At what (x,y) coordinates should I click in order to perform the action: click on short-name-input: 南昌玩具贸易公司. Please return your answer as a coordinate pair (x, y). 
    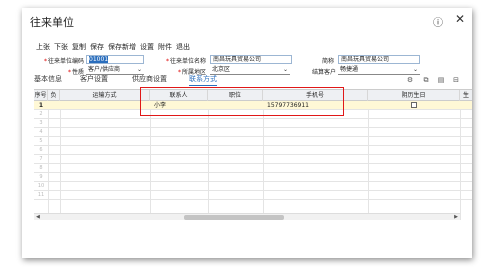
    Looking at the image, I should click on (379, 59).